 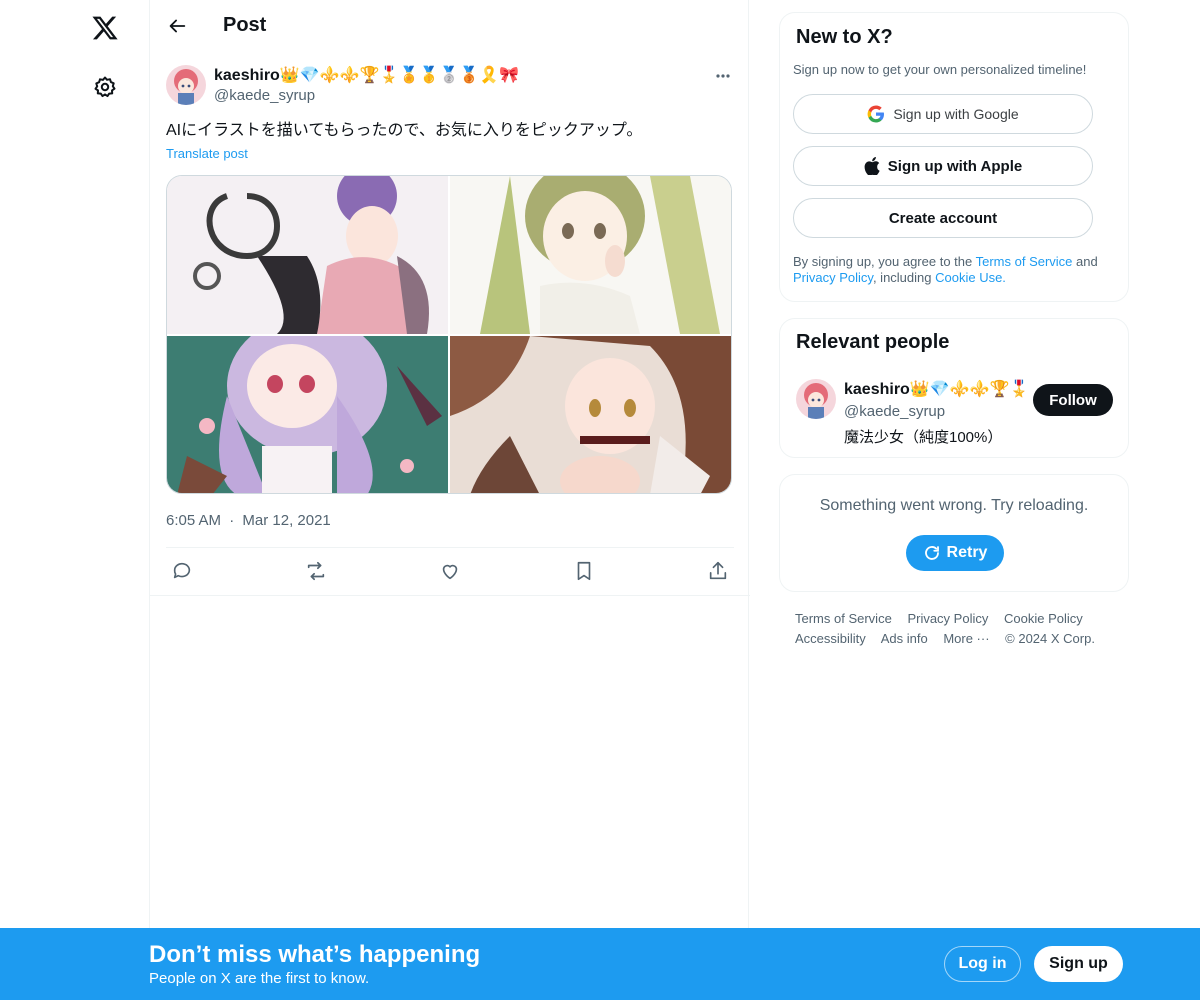 What do you see at coordinates (956, 114) in the screenshot?
I see `signup-google-label: Sign up with Google` at bounding box center [956, 114].